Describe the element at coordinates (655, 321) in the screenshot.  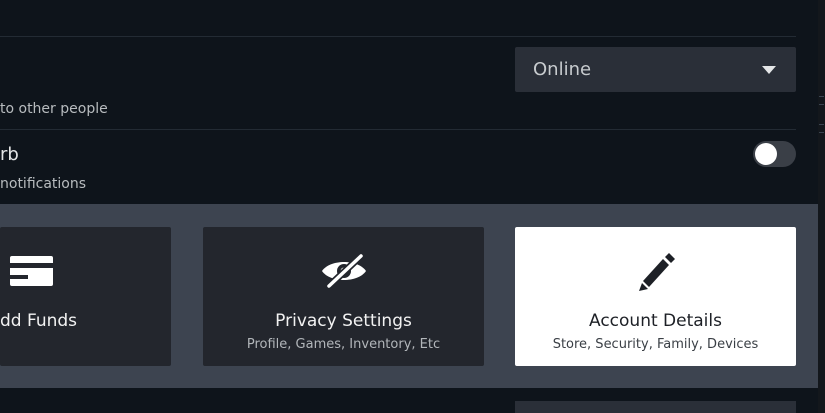
I see `account-details-title: Account Details` at that location.